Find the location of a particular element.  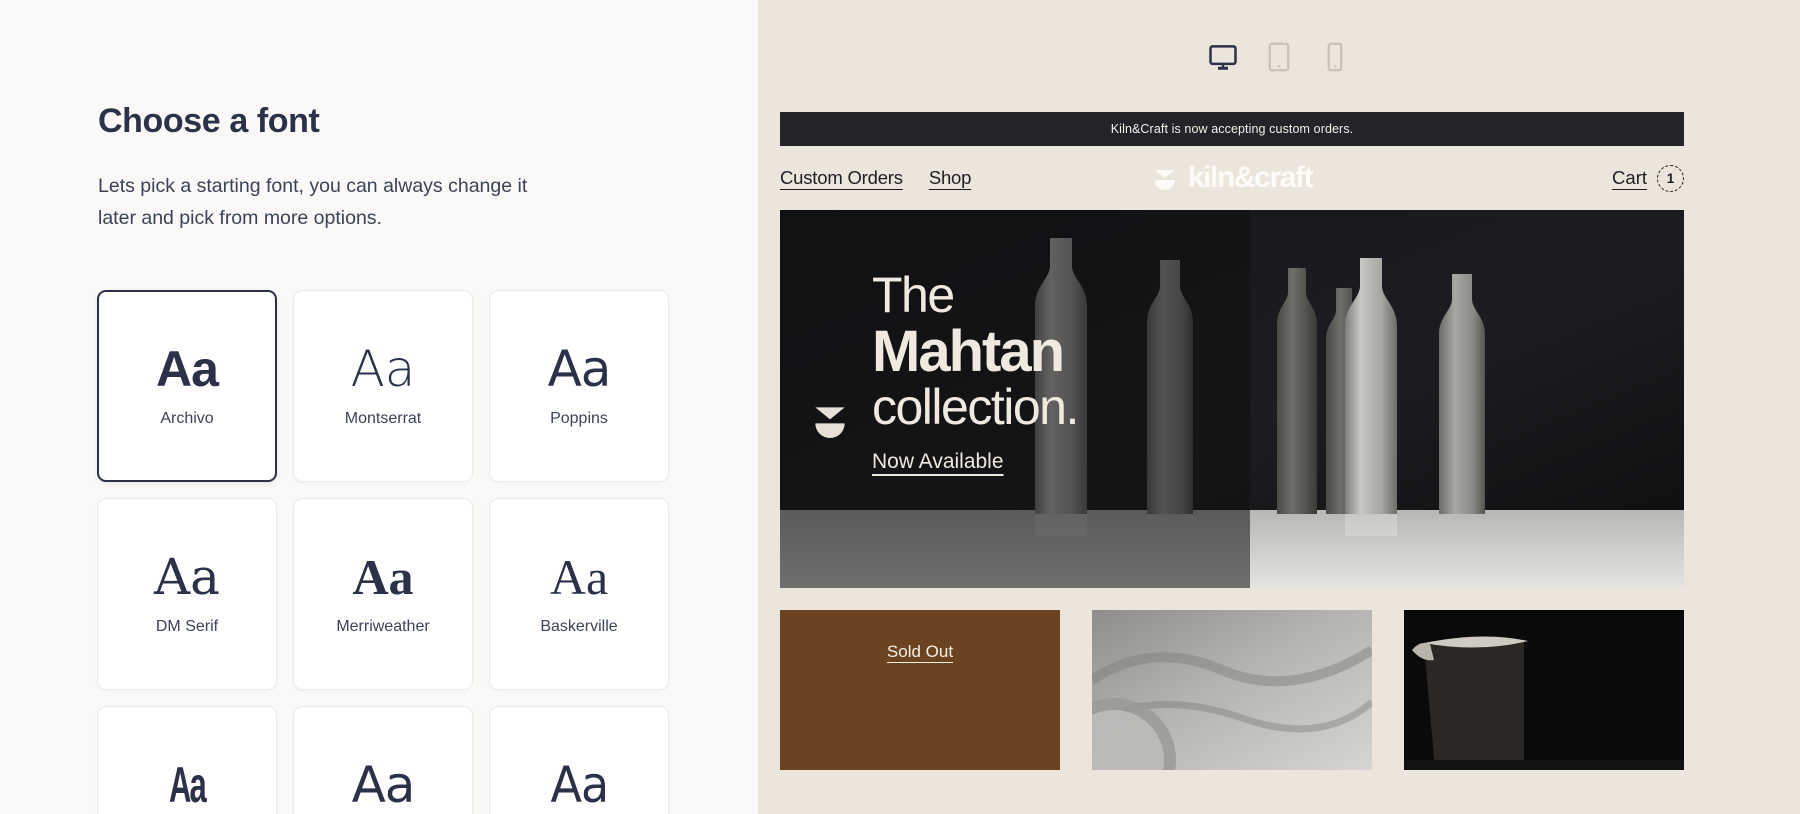

nav-link-shop: Shop is located at coordinates (950, 178).